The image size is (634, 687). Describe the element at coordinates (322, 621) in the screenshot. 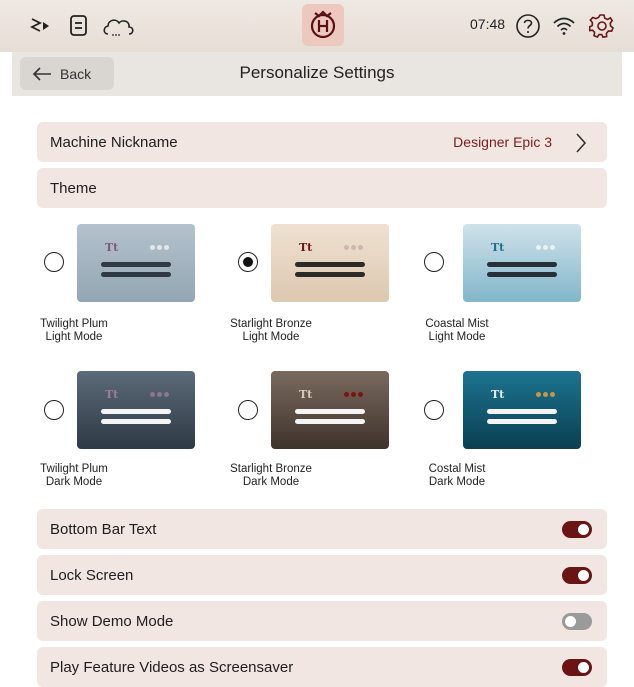

I see `show-demo-mode-row: Show Demo Mode` at that location.